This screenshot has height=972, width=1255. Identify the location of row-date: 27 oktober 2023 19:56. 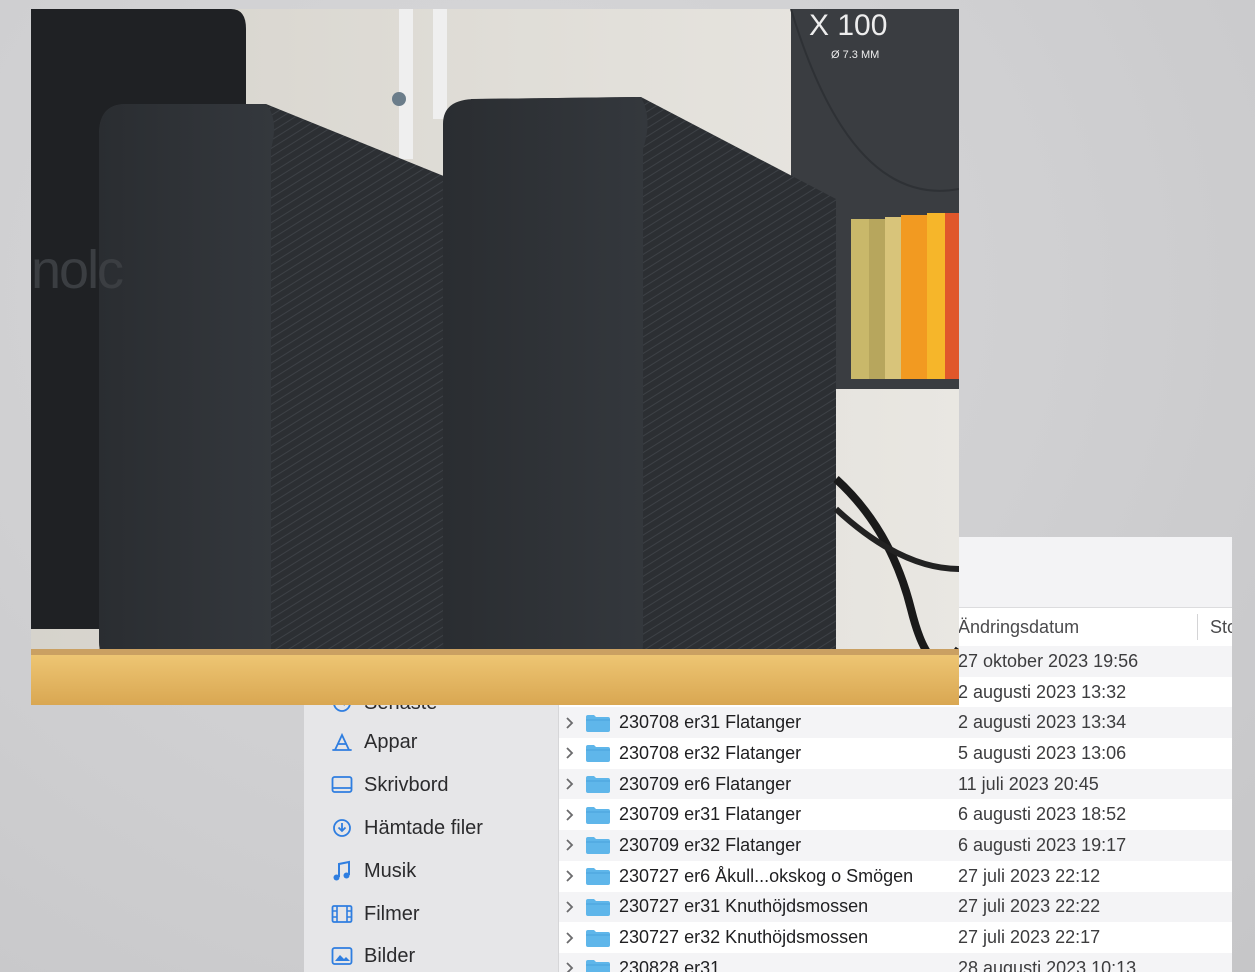
(1048, 660).